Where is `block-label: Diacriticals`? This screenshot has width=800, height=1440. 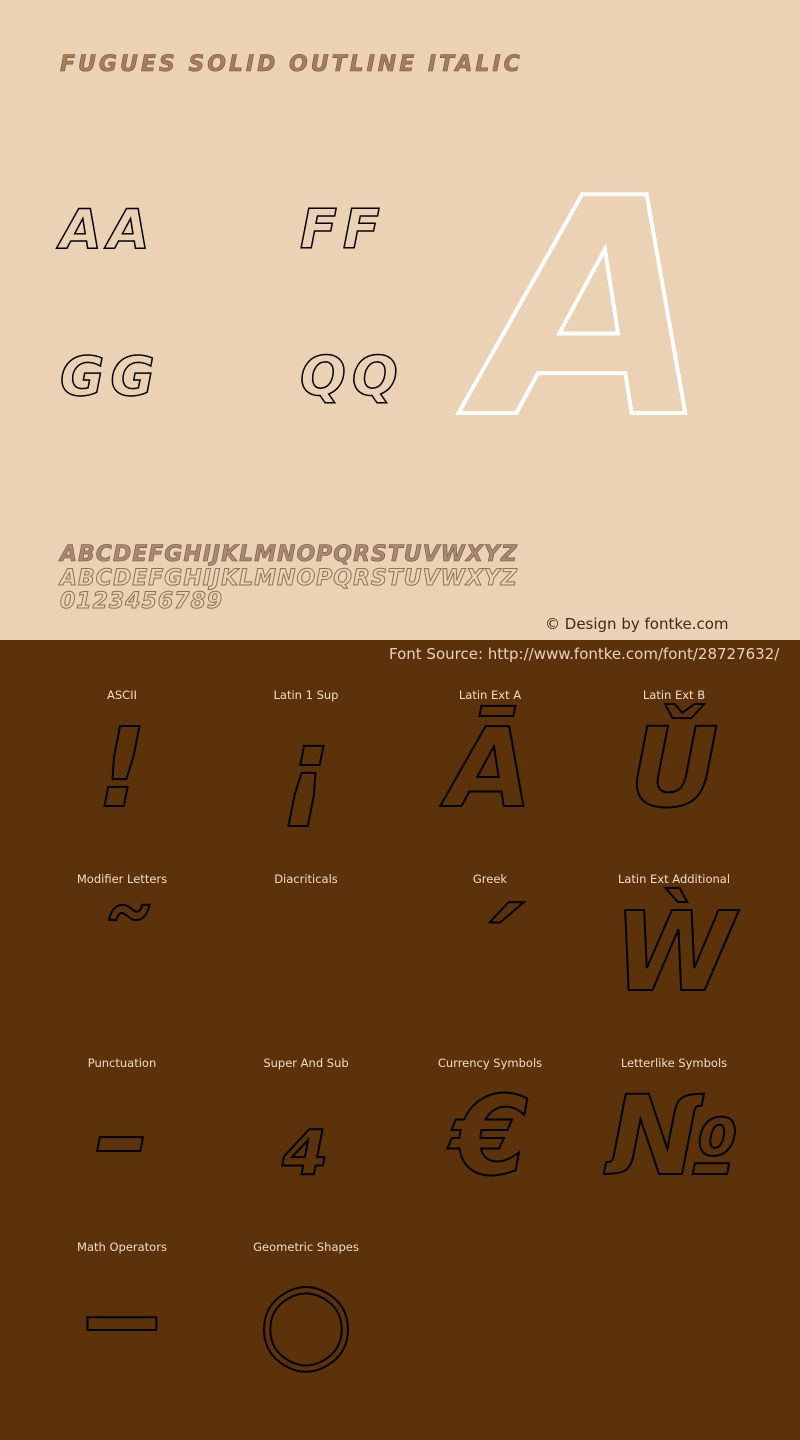
block-label: Diacriticals is located at coordinates (306, 879).